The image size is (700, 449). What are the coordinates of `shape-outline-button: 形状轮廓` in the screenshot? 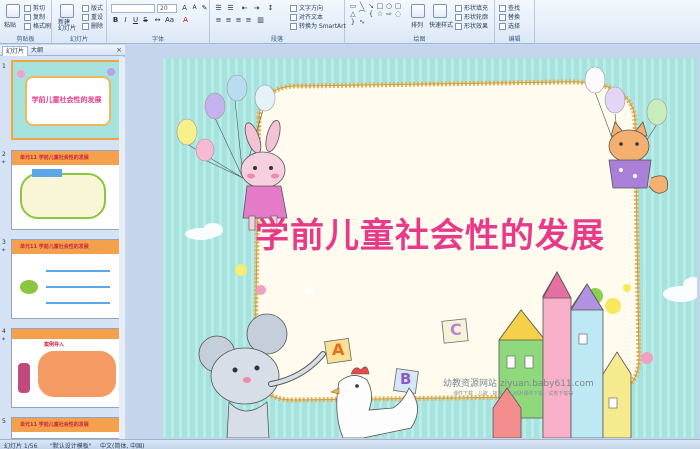 It's located at (471, 16).